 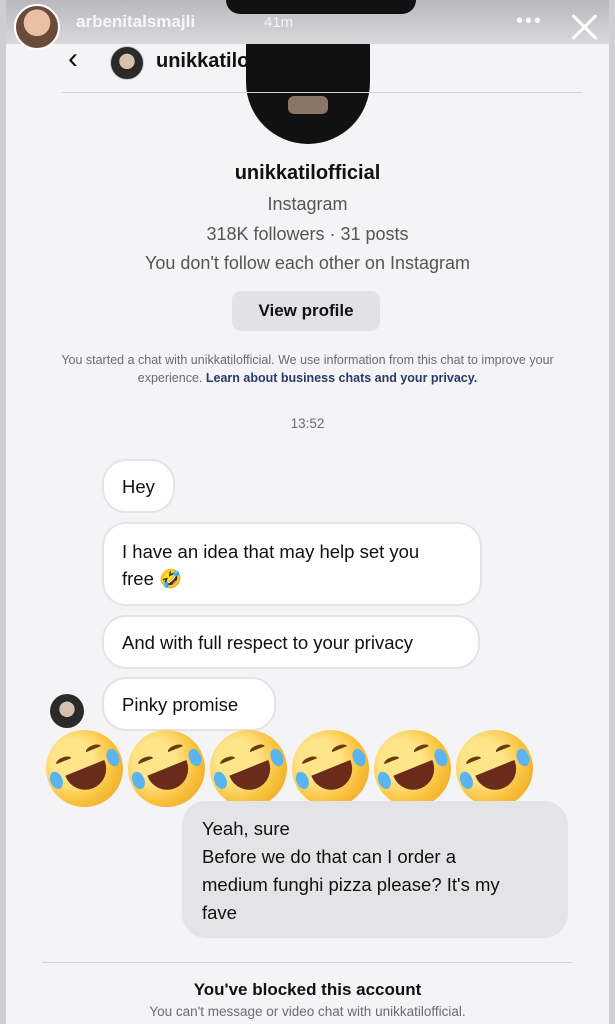 I want to click on rolling-on-floor-laughing-icon, so click(x=84, y=768).